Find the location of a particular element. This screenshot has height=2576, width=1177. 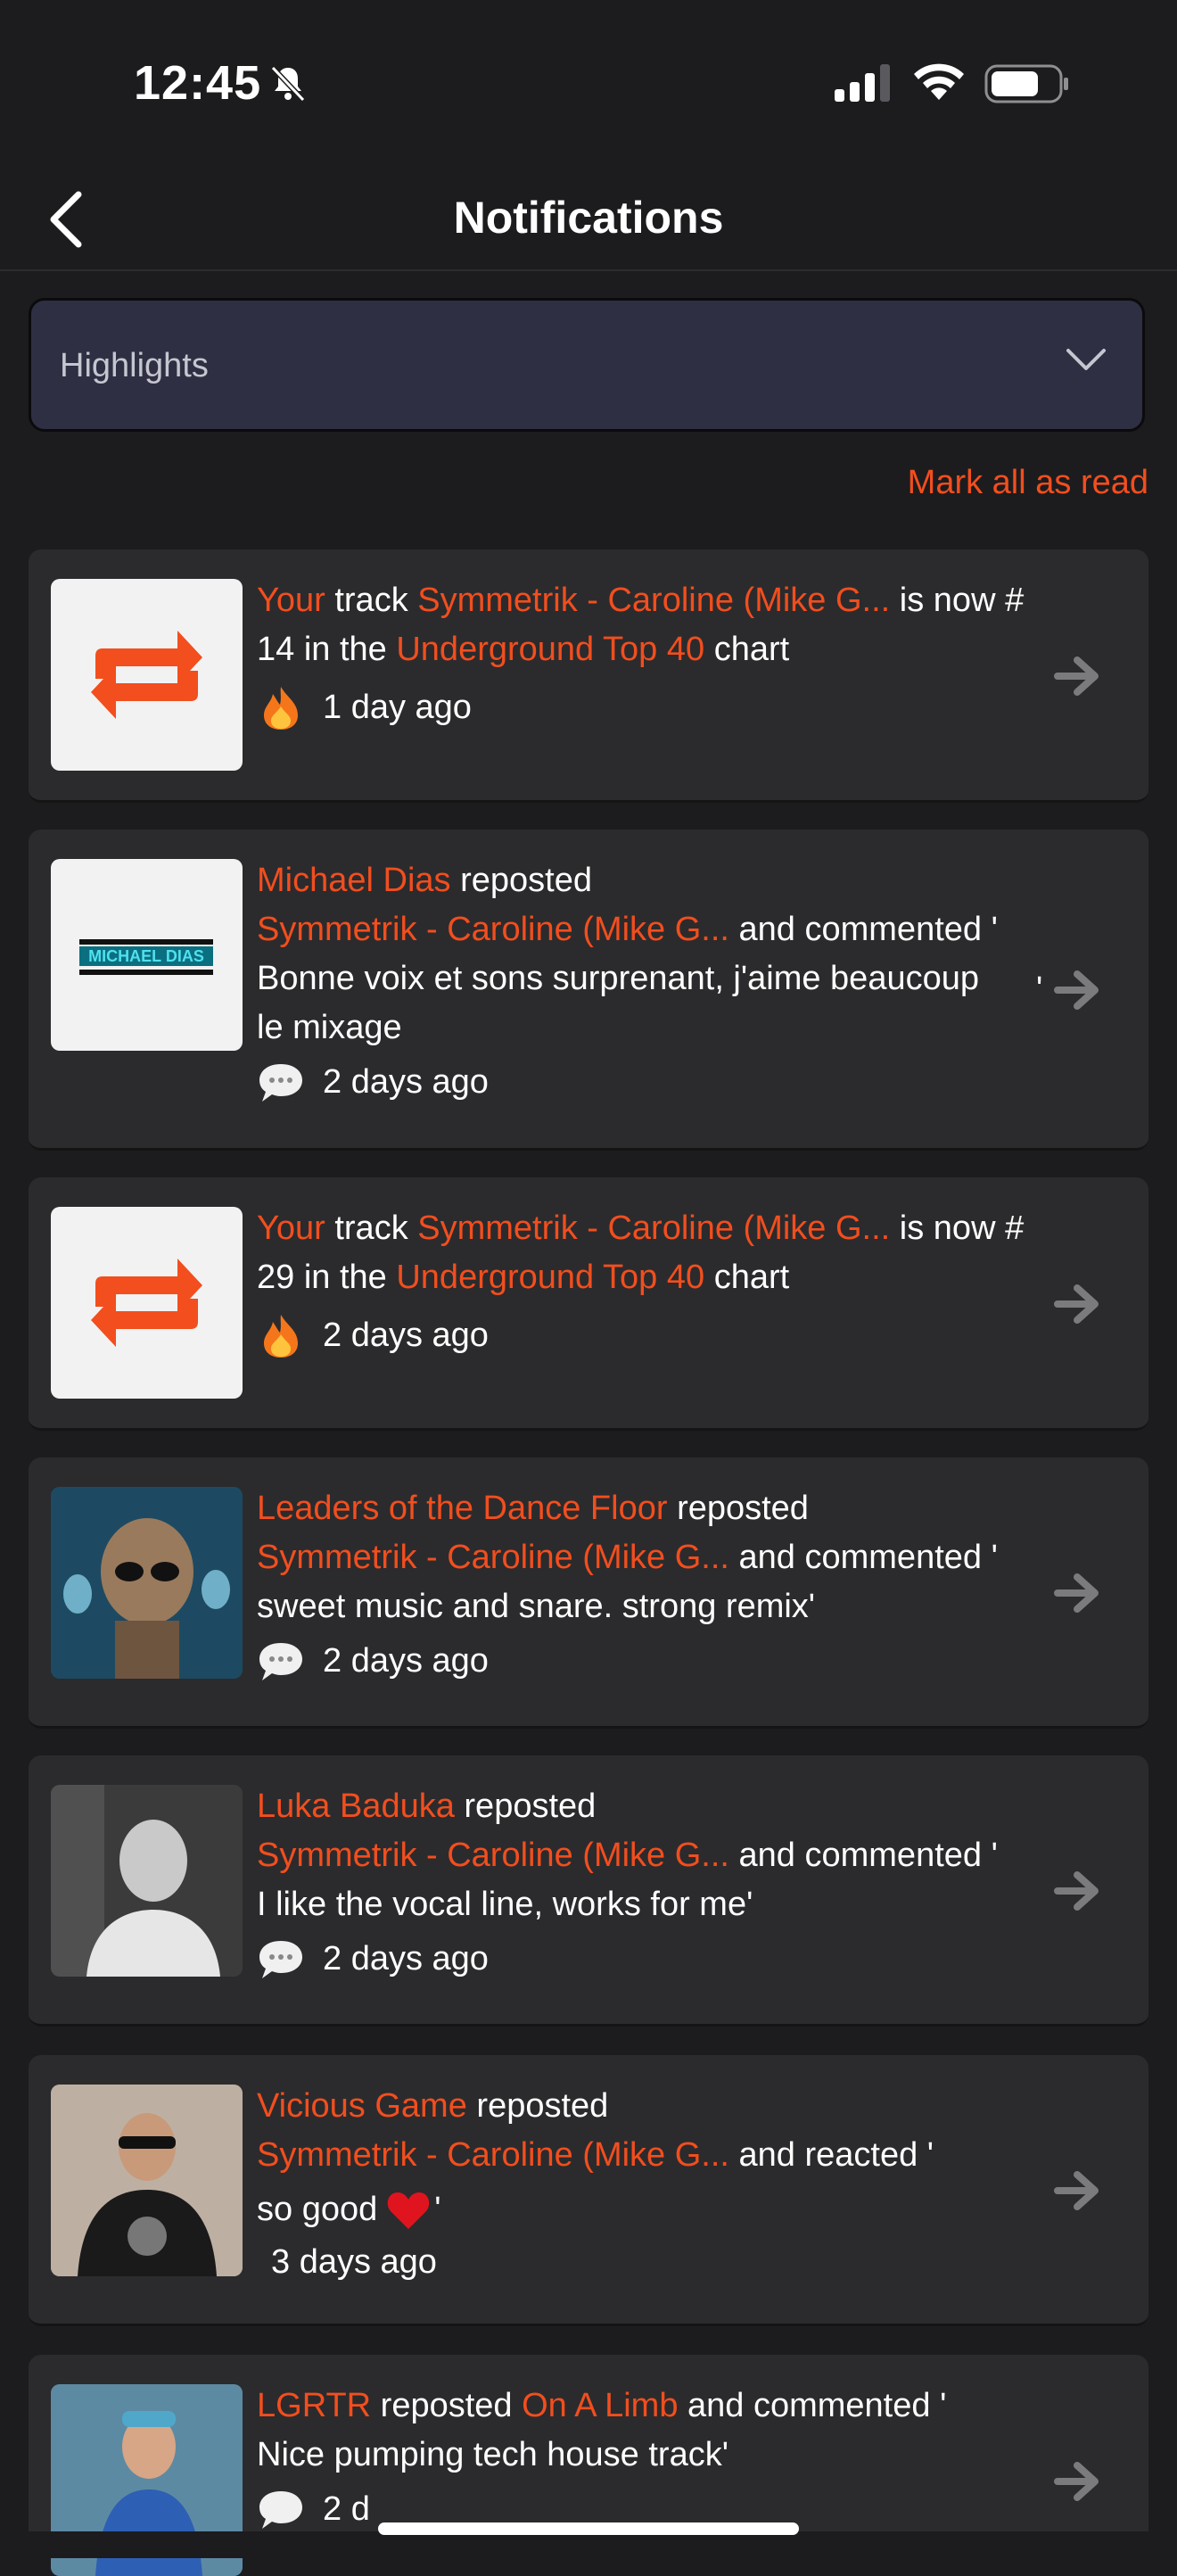

heart-icon is located at coordinates (409, 2211).